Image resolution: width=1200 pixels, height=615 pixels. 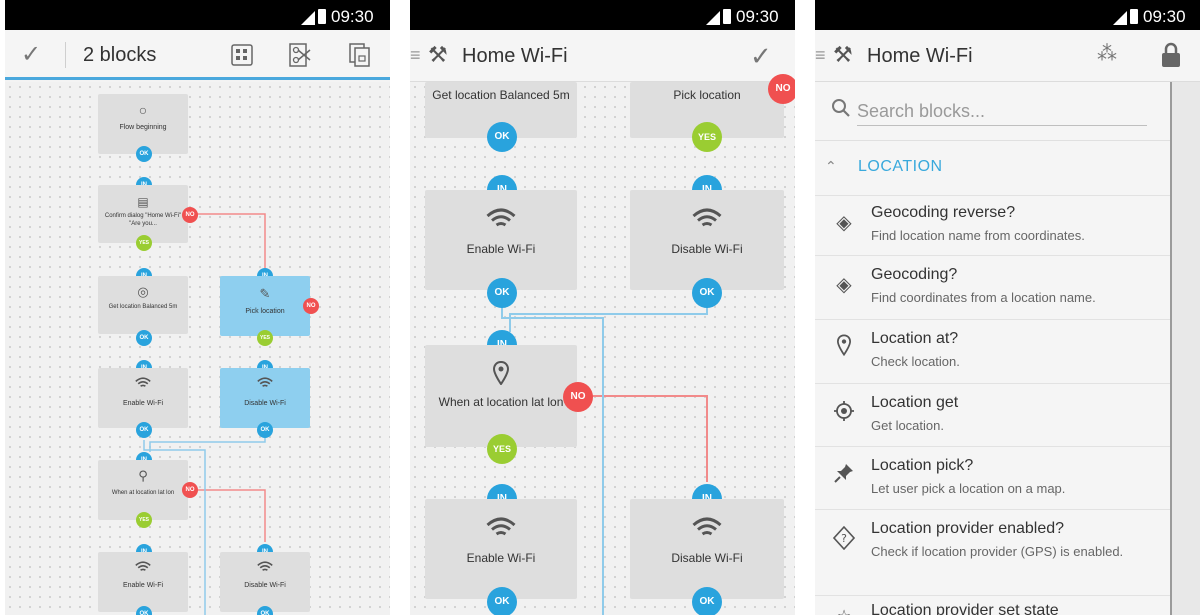 I want to click on tools-icon: ⚒, so click(x=438, y=54).